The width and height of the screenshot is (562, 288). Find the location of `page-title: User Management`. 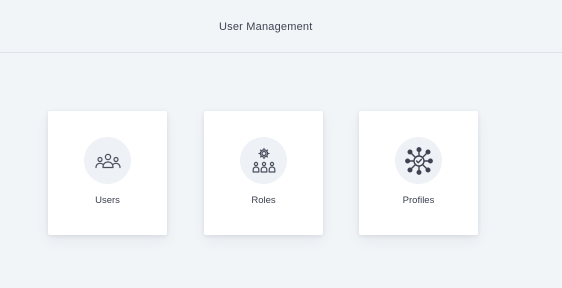

page-title: User Management is located at coordinates (266, 27).